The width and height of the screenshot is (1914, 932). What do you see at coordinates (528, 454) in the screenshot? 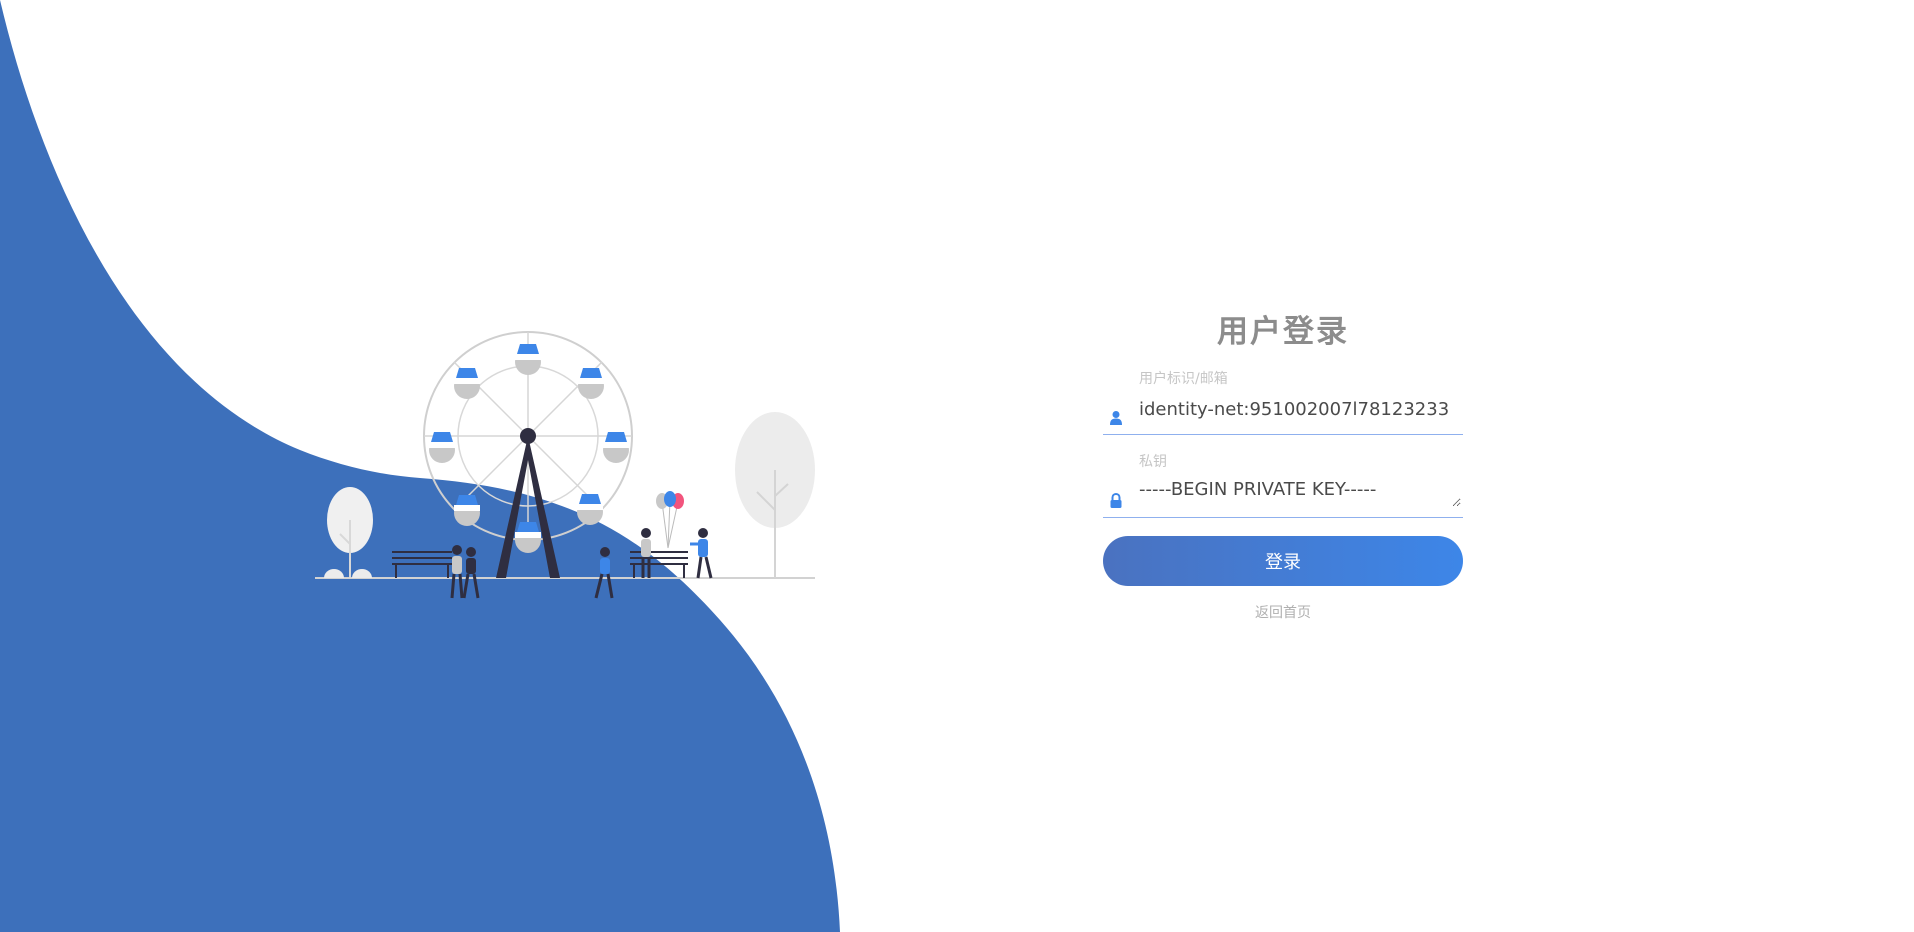
I see `ferris-wheel` at bounding box center [528, 454].